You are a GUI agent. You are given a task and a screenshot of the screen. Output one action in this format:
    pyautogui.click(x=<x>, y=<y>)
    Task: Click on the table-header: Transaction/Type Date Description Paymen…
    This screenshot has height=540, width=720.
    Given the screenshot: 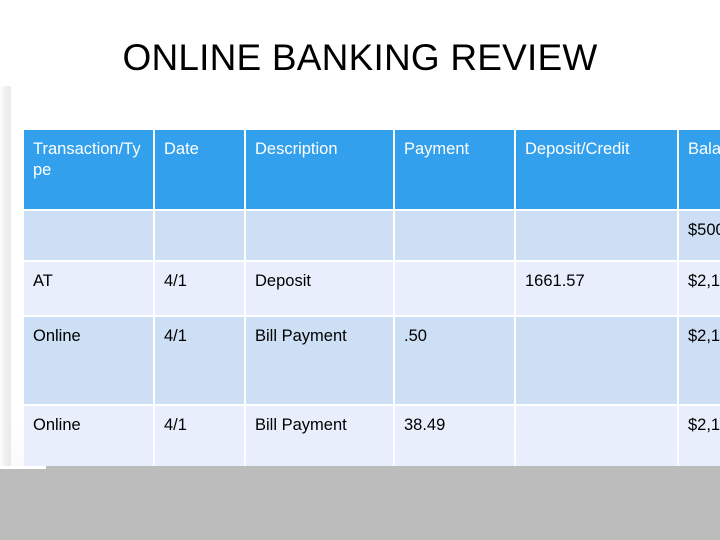 What is the action you would take?
    pyautogui.click(x=372, y=169)
    